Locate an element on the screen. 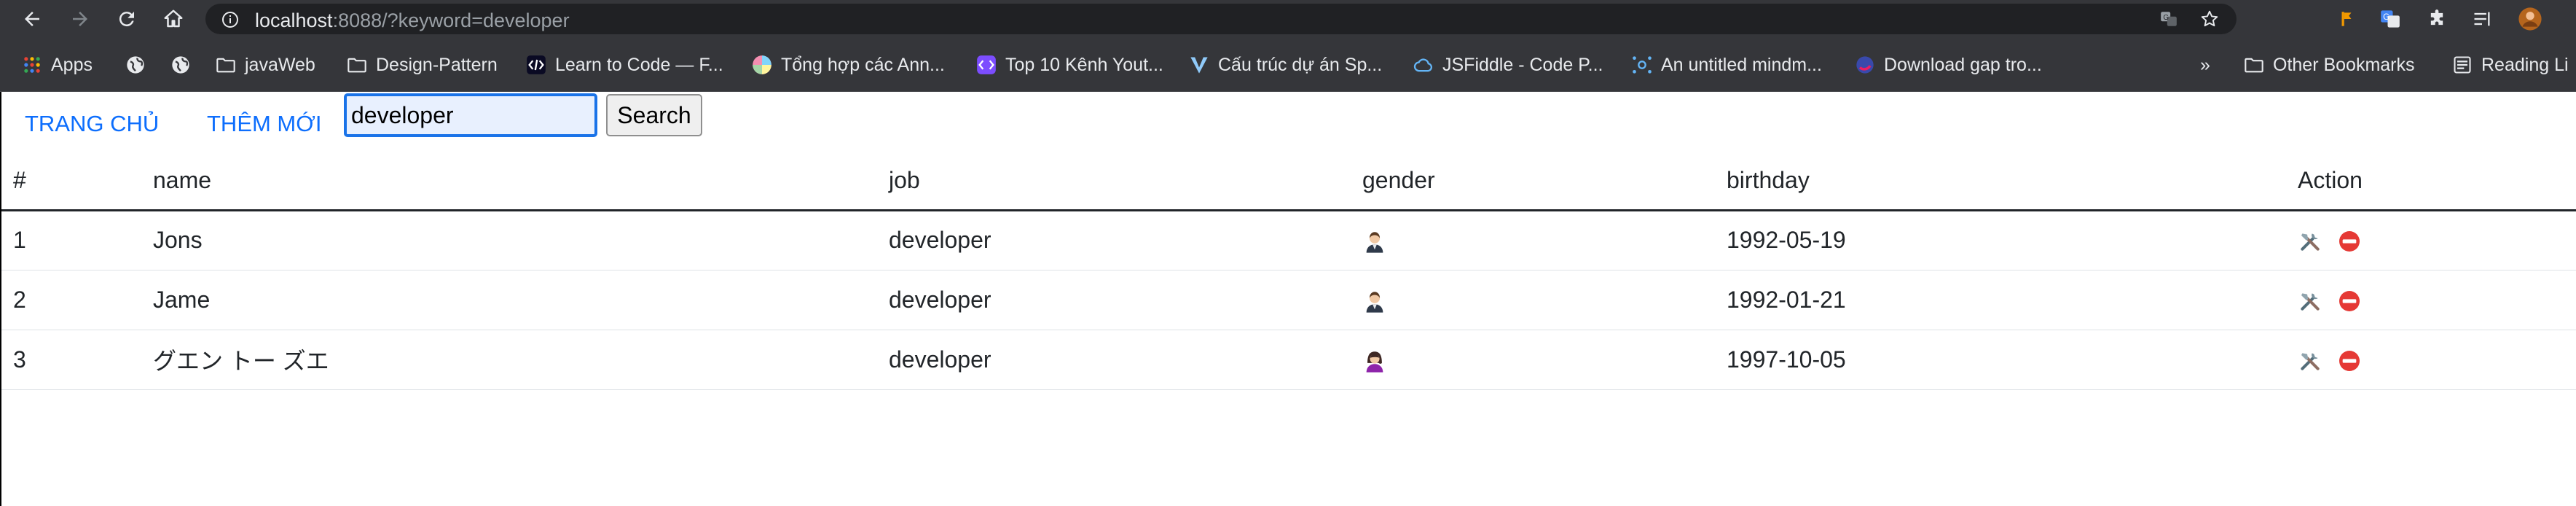  table-row: 2 Jame developer 1992-01-21 is located at coordinates (1288, 300).